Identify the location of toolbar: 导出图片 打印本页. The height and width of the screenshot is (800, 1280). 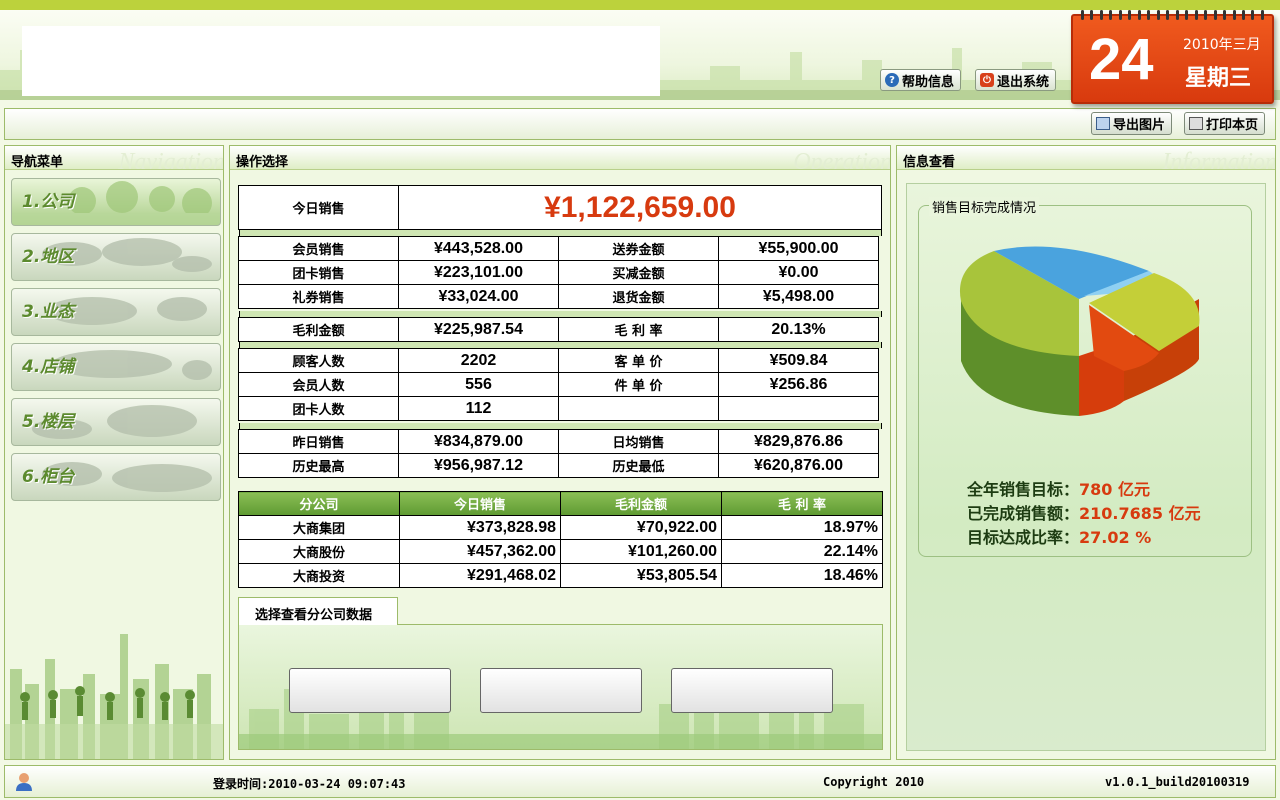
(640, 124).